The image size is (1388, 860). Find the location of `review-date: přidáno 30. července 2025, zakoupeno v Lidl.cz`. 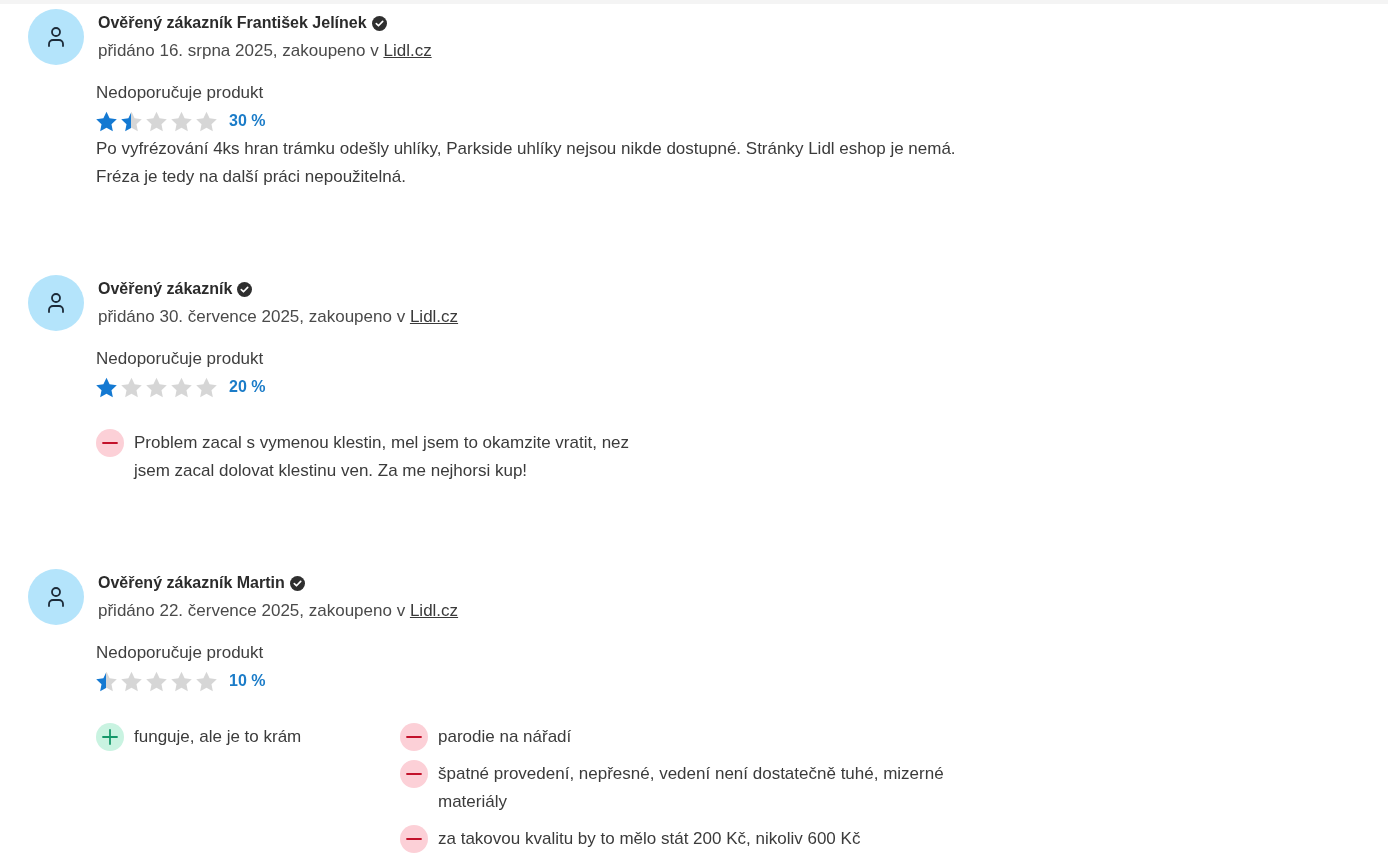

review-date: přidáno 30. července 2025, zakoupeno v Lidl.cz is located at coordinates (278, 317).